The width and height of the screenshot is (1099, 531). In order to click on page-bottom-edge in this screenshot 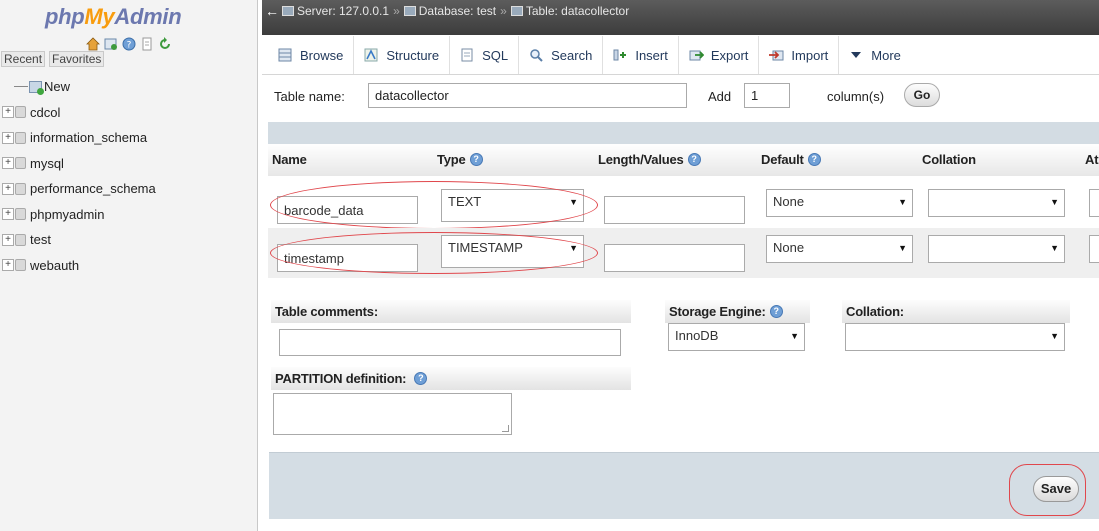, I will do `click(680, 525)`.